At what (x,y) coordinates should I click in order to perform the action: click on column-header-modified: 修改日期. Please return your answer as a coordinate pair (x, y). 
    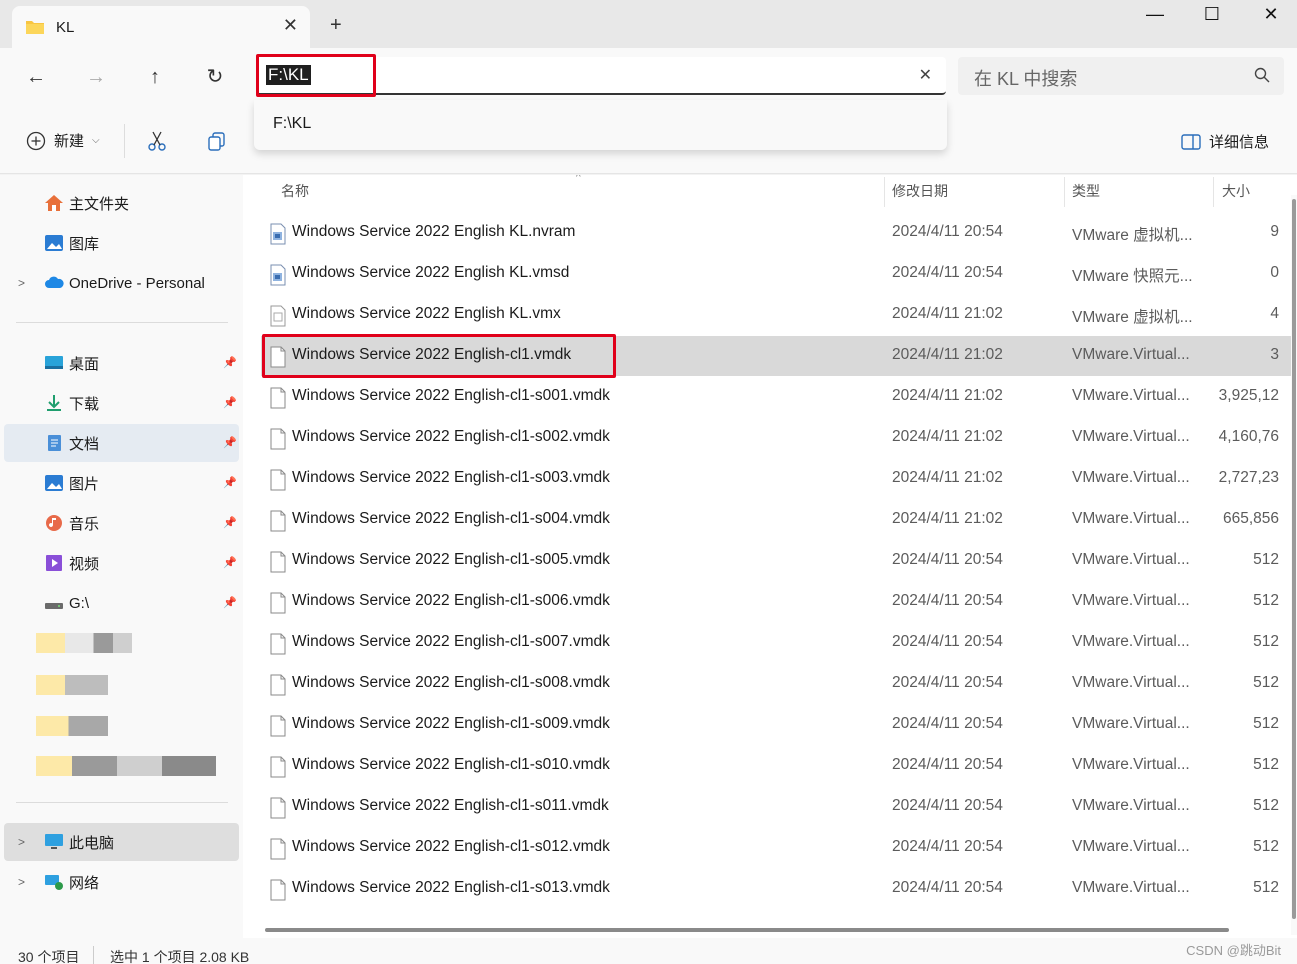
    Looking at the image, I should click on (920, 191).